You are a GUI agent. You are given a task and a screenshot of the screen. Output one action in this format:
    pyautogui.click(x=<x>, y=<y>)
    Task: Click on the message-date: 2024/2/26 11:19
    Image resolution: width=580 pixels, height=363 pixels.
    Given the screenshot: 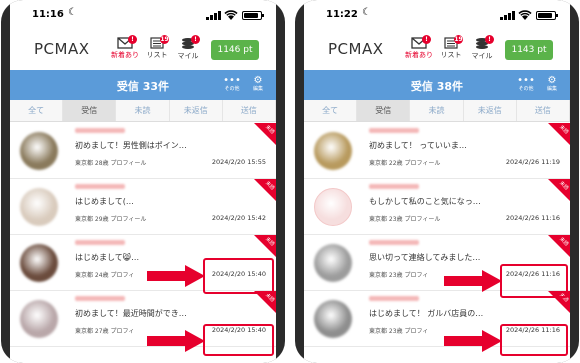 What is the action you would take?
    pyautogui.click(x=532, y=162)
    